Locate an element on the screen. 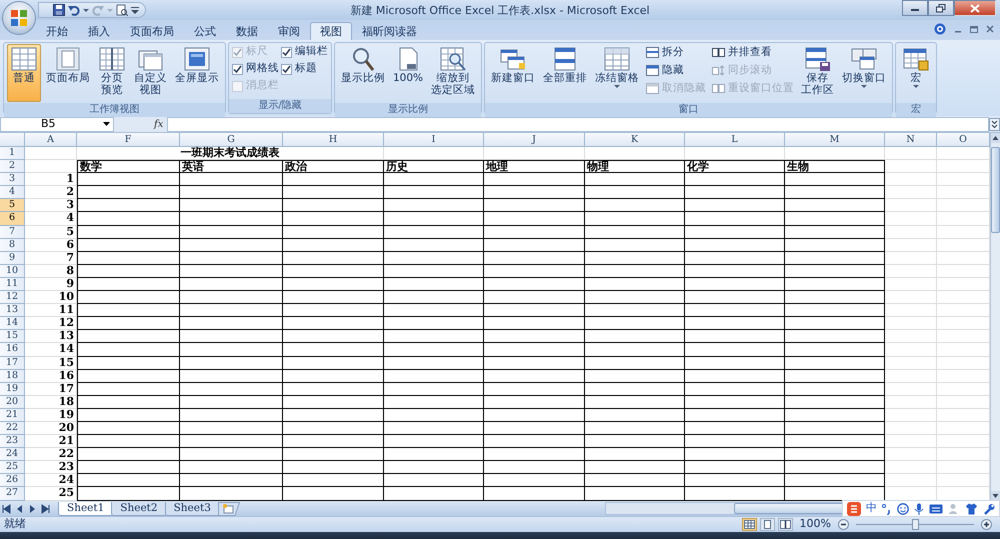 This screenshot has height=539, width=1000. table-cell: 15 is located at coordinates (51, 363).